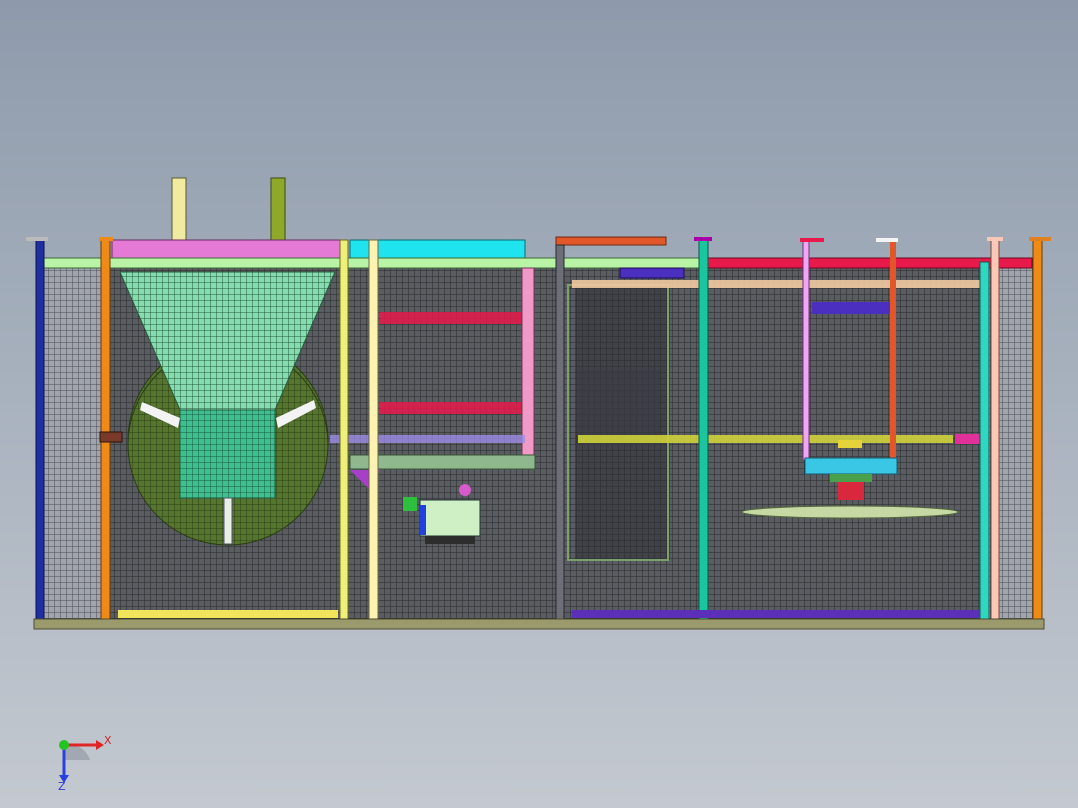  What do you see at coordinates (539, 624) in the screenshot?
I see `base-rail` at bounding box center [539, 624].